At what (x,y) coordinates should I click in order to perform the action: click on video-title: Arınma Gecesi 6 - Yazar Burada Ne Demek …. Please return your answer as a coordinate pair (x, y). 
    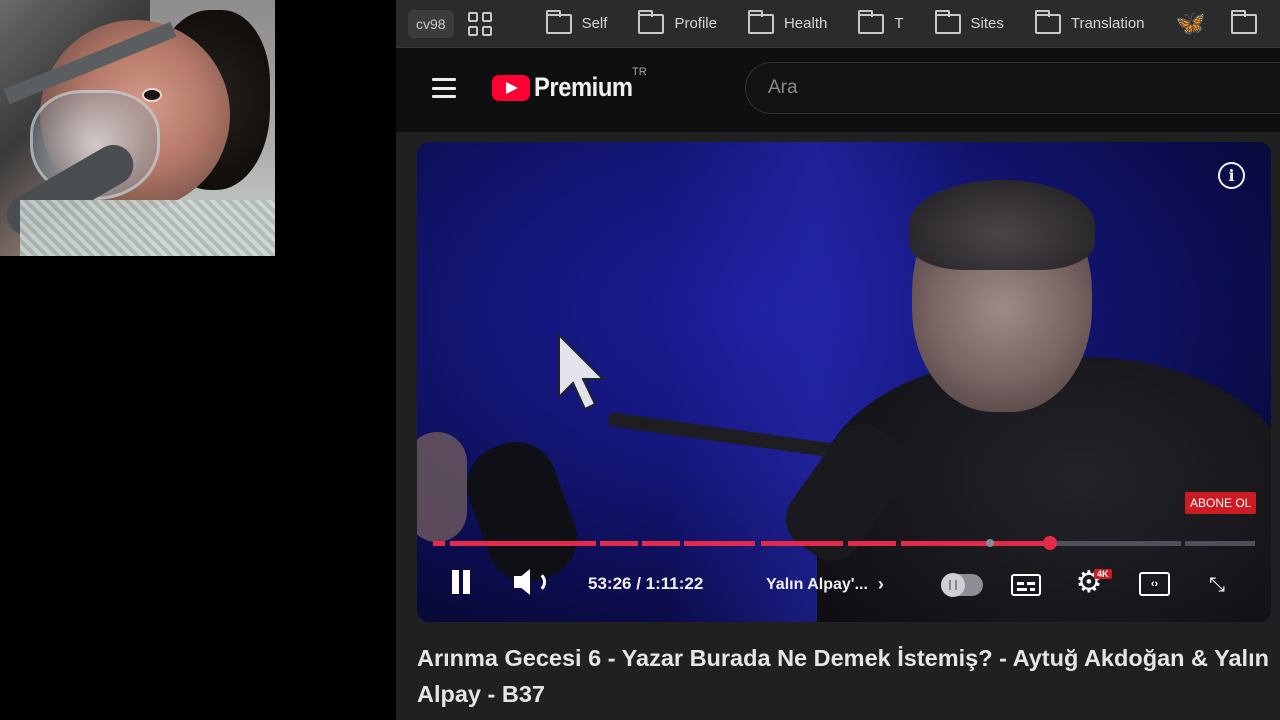
    Looking at the image, I should click on (843, 676).